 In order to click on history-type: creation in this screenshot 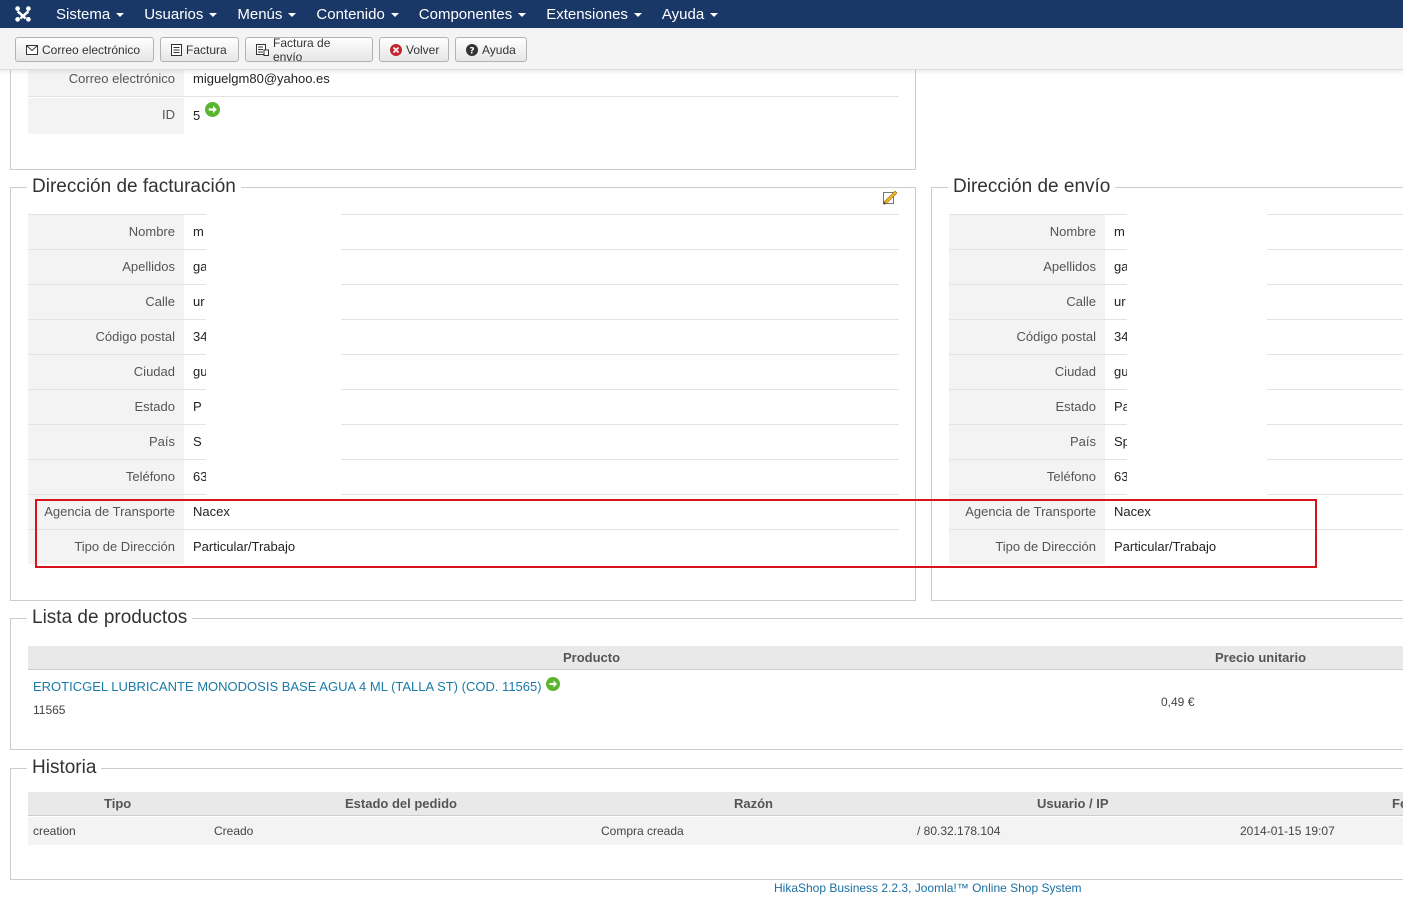, I will do `click(54, 831)`.